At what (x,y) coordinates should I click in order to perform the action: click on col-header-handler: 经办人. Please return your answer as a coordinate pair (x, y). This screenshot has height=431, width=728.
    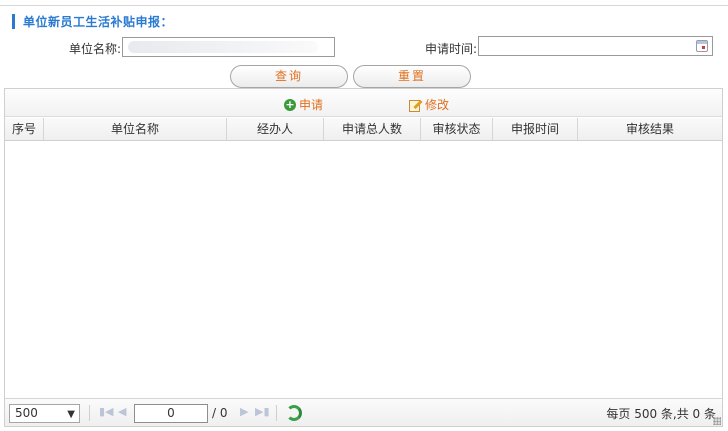
    Looking at the image, I should click on (275, 129).